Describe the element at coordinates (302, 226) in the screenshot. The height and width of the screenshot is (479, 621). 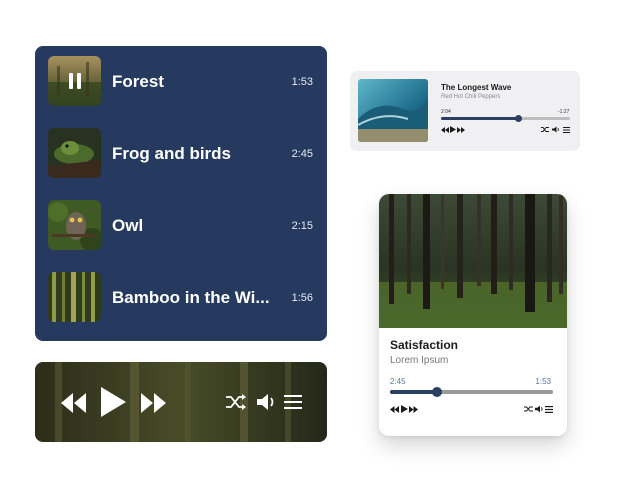
I see `track-duration: 2:15` at that location.